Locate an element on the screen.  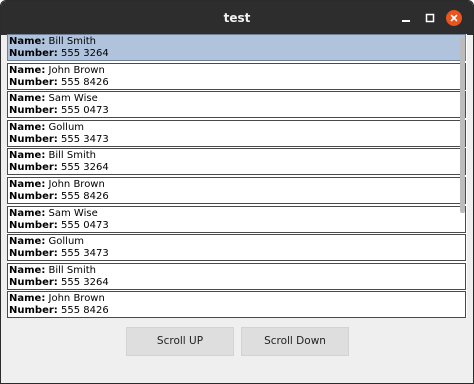
close-button is located at coordinates (454, 18).